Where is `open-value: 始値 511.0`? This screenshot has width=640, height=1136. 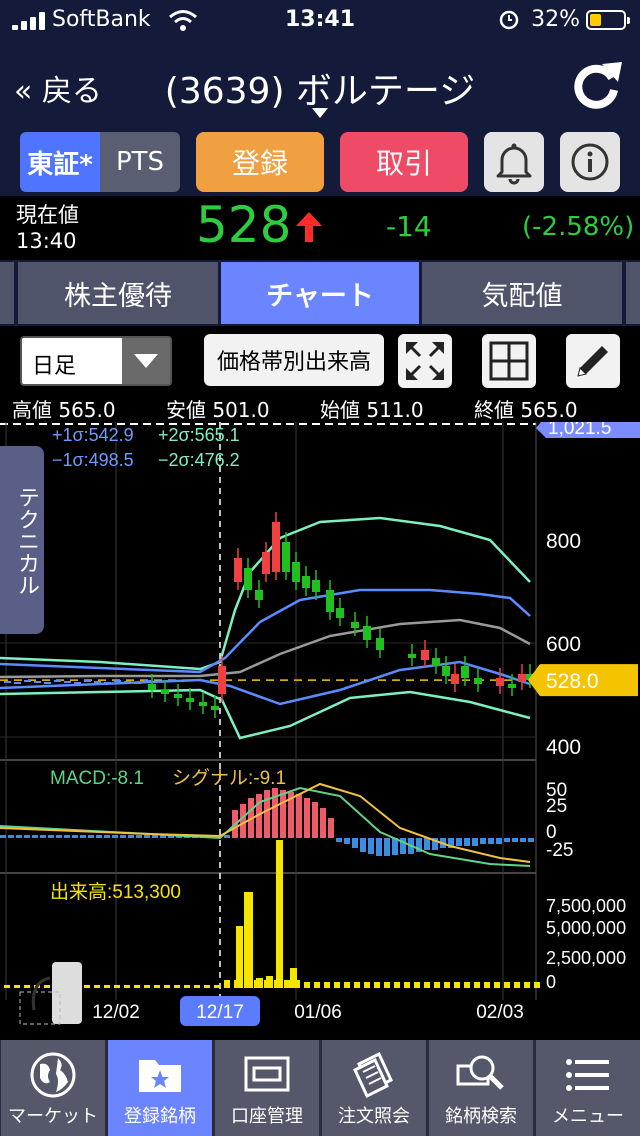
open-value: 始値 511.0 is located at coordinates (372, 410).